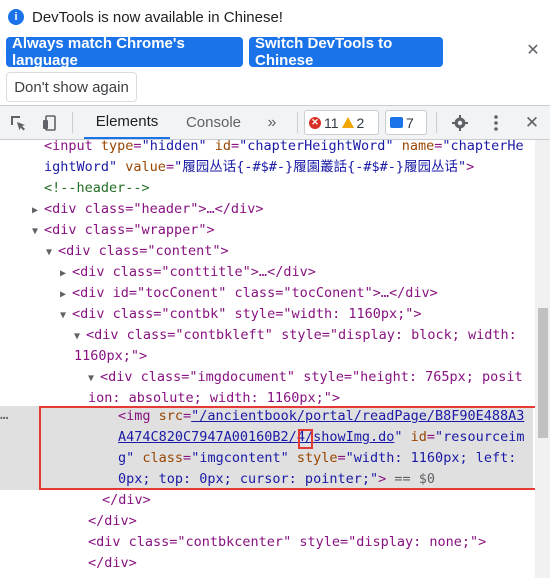 This screenshot has height=578, width=550. Describe the element at coordinates (16, 17) in the screenshot. I see `info-icon: i` at that location.